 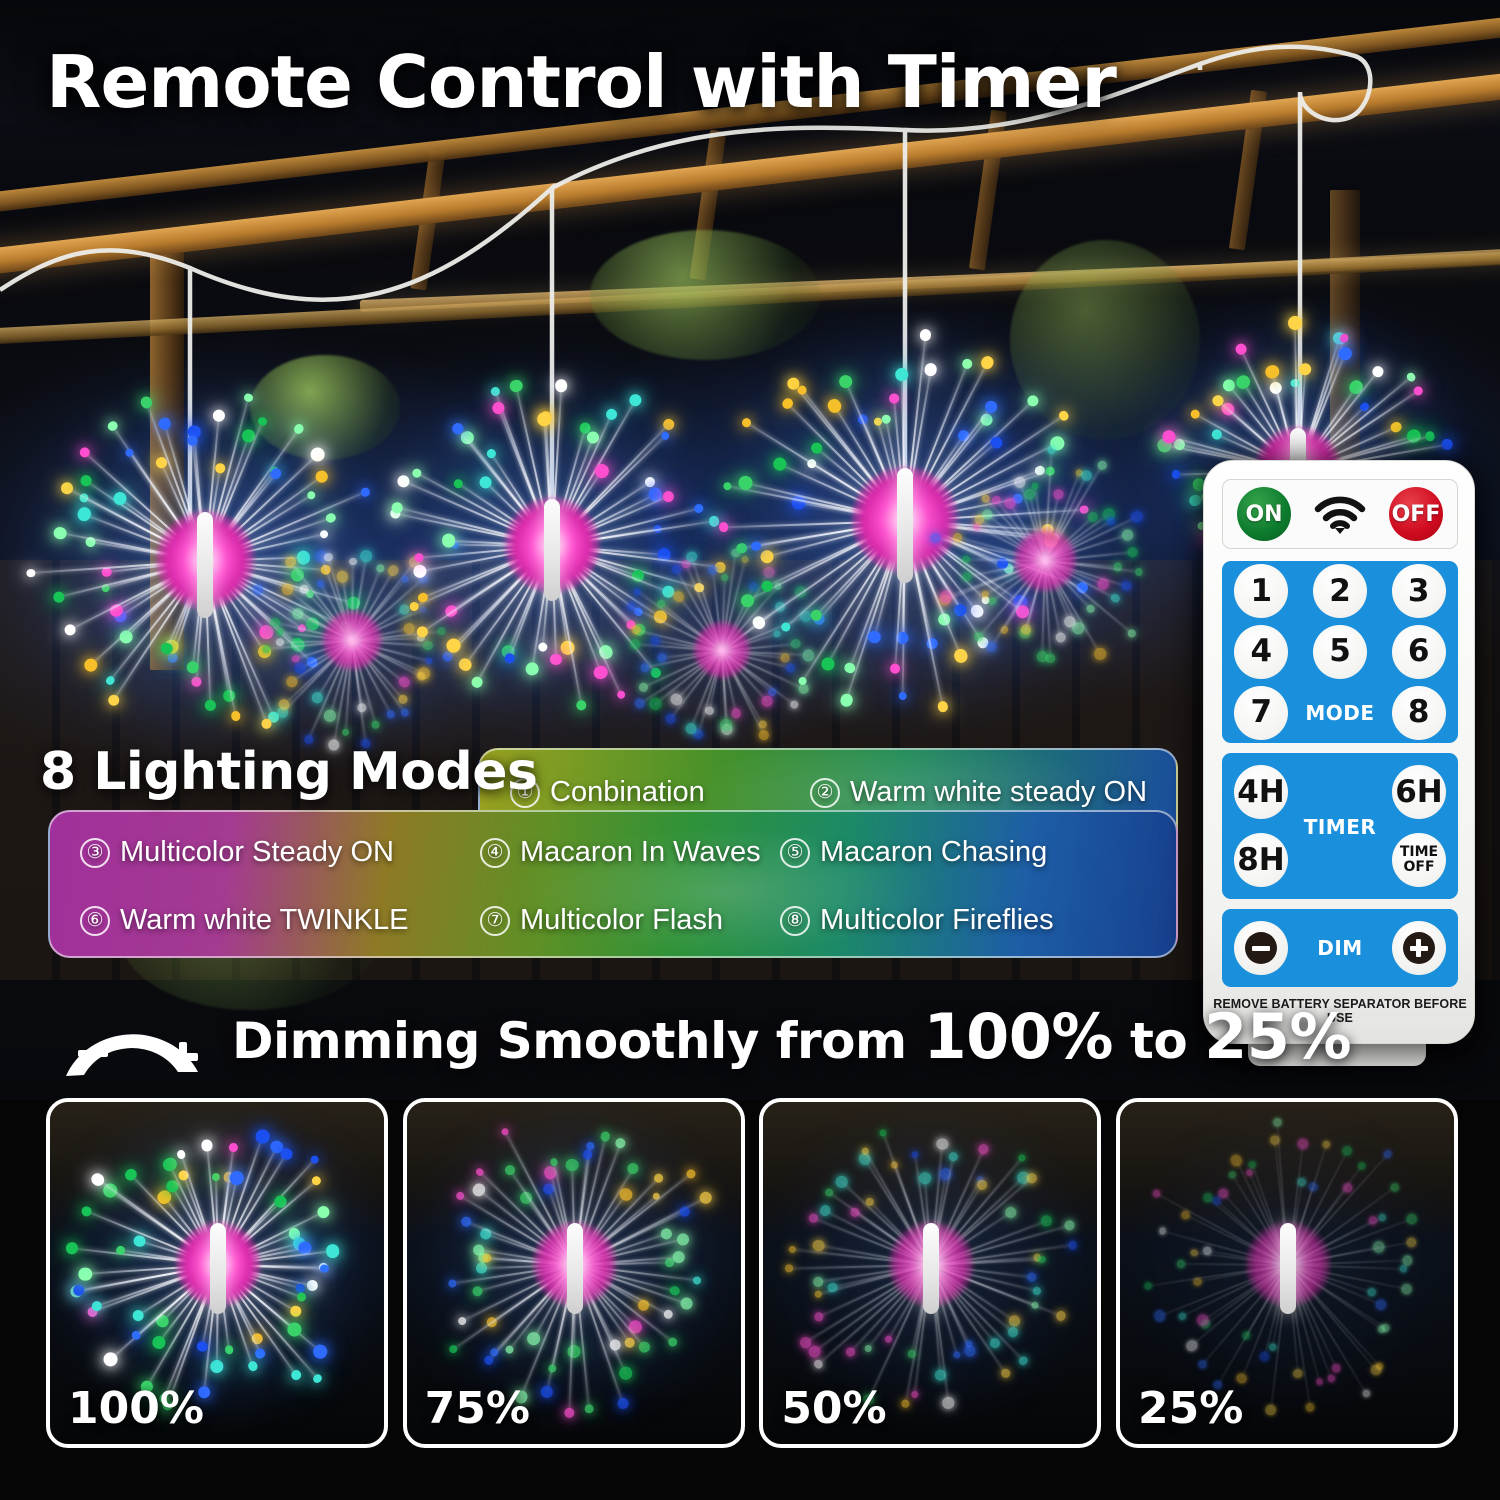 I want to click on mode-item-5: ⑤ Macaron Chasing, so click(x=913, y=852).